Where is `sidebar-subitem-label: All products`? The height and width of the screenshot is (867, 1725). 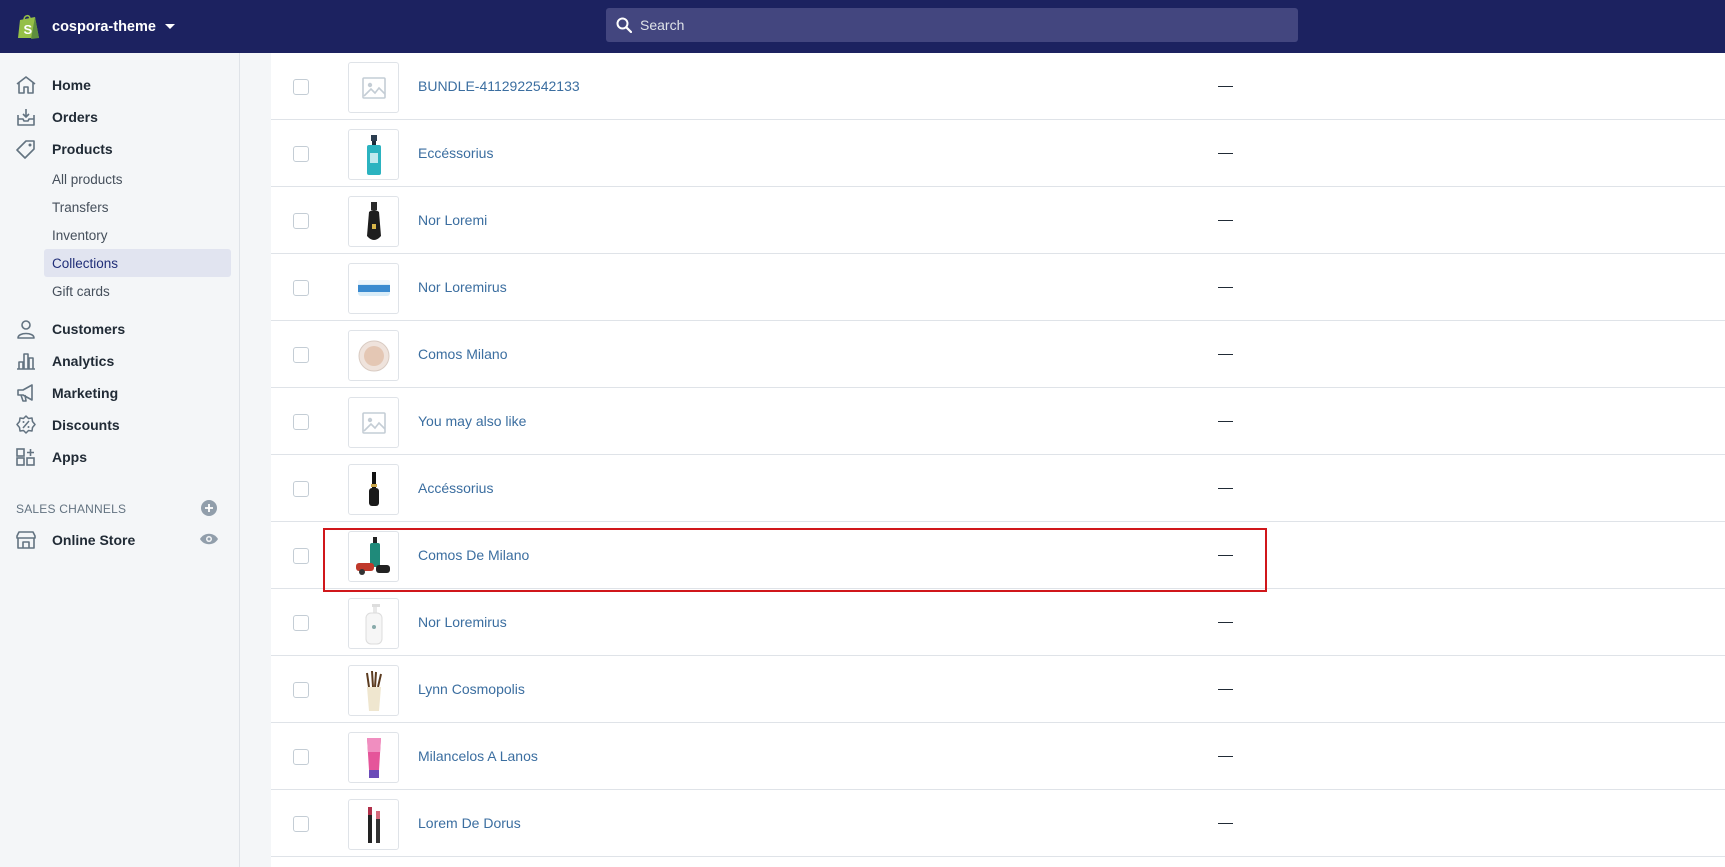 sidebar-subitem-label: All products is located at coordinates (87, 179).